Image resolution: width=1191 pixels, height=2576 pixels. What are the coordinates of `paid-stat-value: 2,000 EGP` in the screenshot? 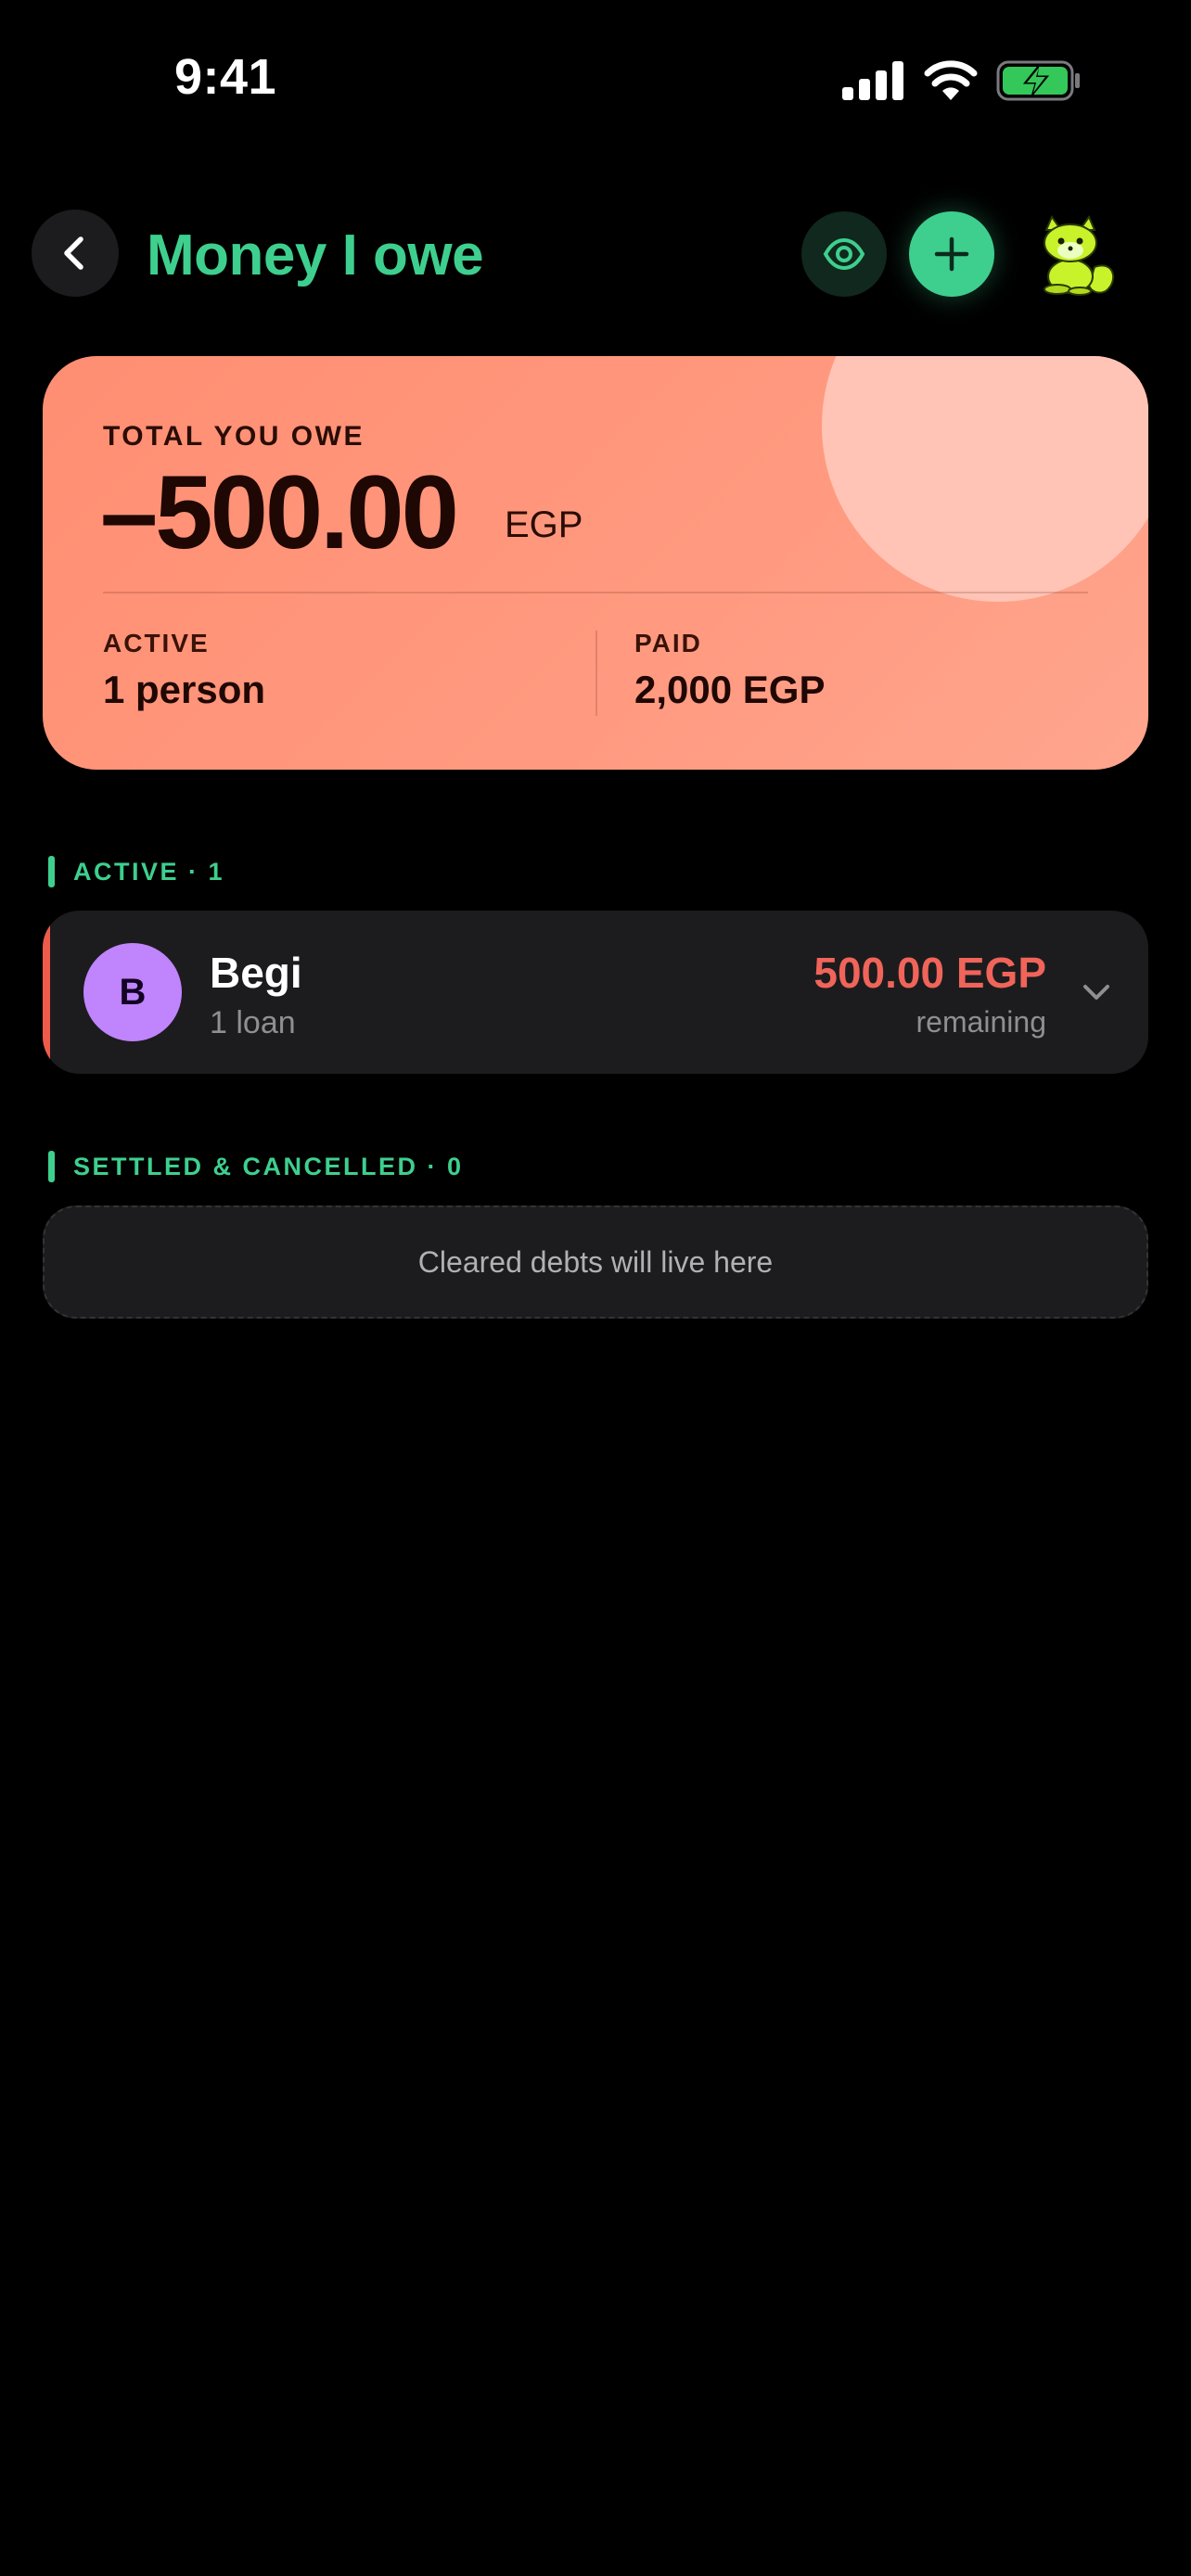 It's located at (730, 689).